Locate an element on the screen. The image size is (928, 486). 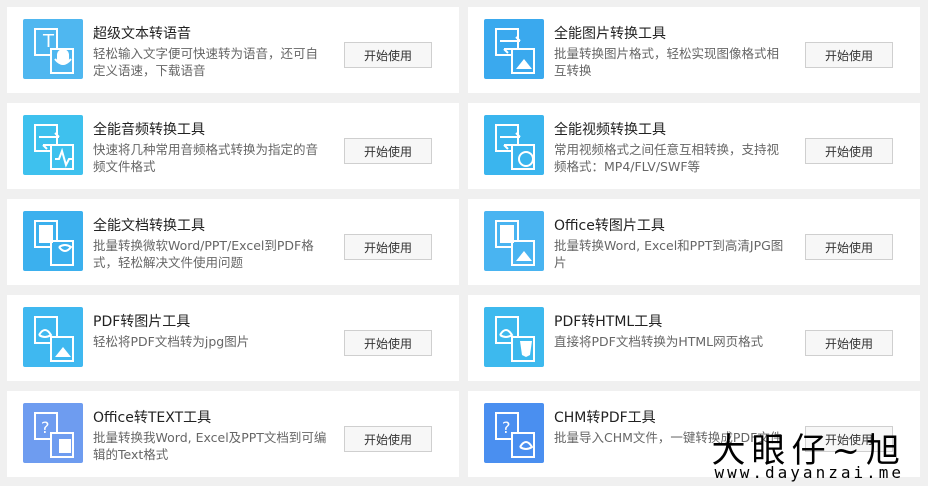
tool-title: 全能音频转换工具 is located at coordinates (149, 130).